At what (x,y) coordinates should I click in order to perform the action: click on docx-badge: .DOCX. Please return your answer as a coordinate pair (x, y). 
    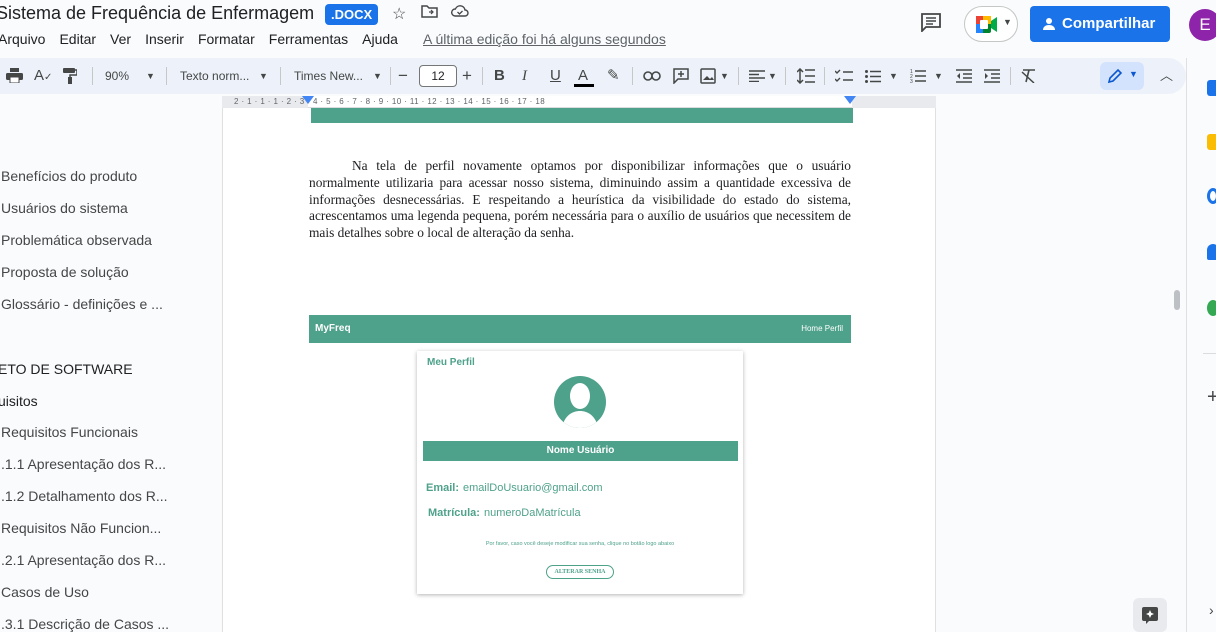
    Looking at the image, I should click on (352, 14).